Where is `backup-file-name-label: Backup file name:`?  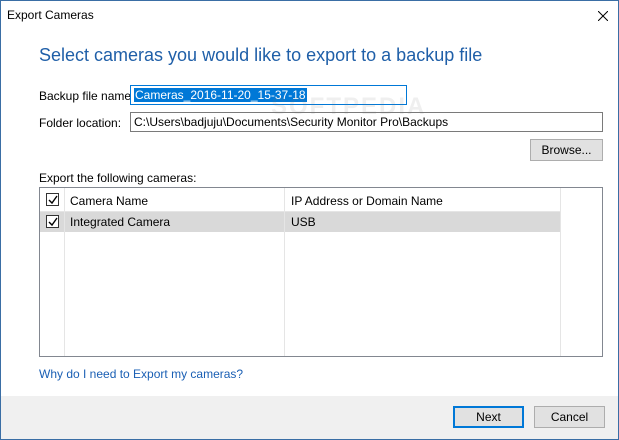
backup-file-name-label: Backup file name: is located at coordinates (87, 96).